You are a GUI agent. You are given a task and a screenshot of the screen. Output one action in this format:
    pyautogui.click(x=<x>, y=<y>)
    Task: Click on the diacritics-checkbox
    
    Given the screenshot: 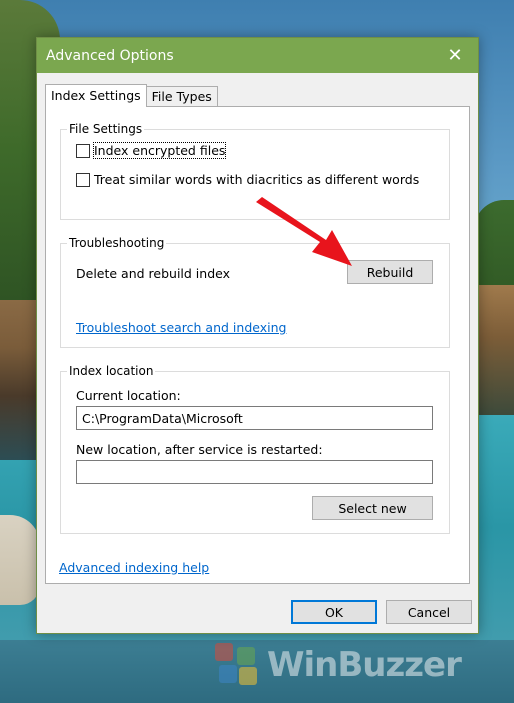 What is the action you would take?
    pyautogui.click(x=83, y=179)
    